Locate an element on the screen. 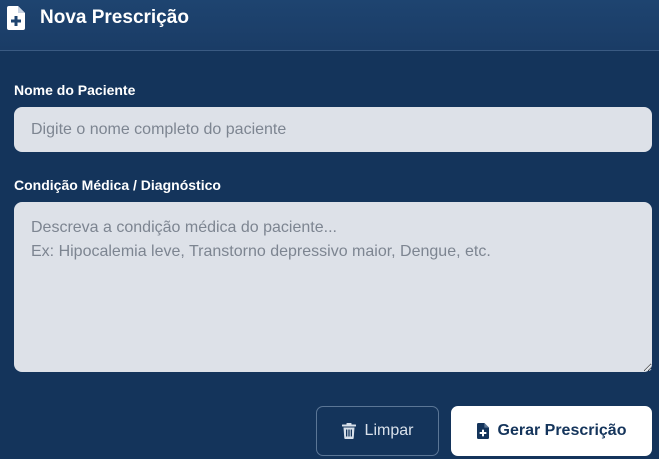  generate-button-label: Gerar Prescrição is located at coordinates (562, 430).